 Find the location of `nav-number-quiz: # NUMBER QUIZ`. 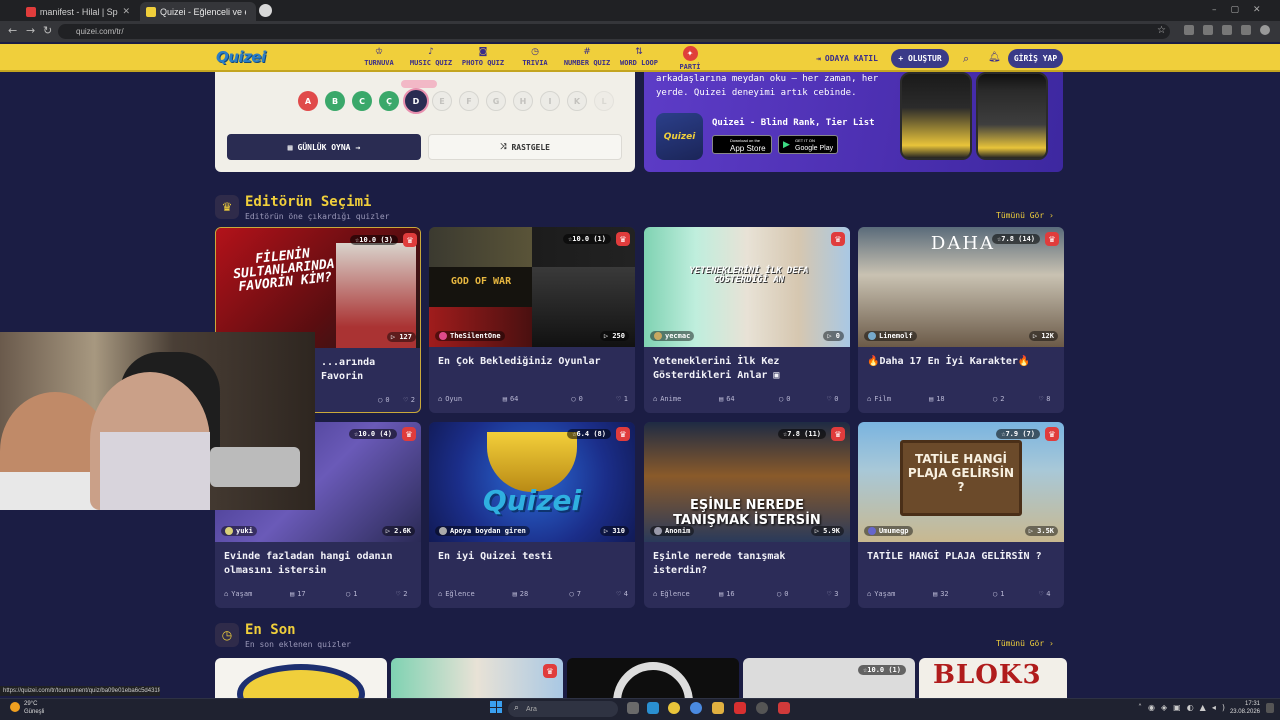

nav-number-quiz: # NUMBER QUIZ is located at coordinates (587, 57).